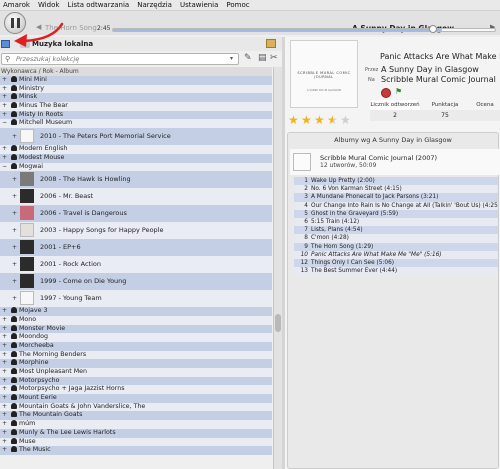 This screenshot has height=469, width=500. What do you see at coordinates (136, 214) in the screenshot?
I see `album-row: +2006 - Travel is Dangerous` at bounding box center [136, 214].